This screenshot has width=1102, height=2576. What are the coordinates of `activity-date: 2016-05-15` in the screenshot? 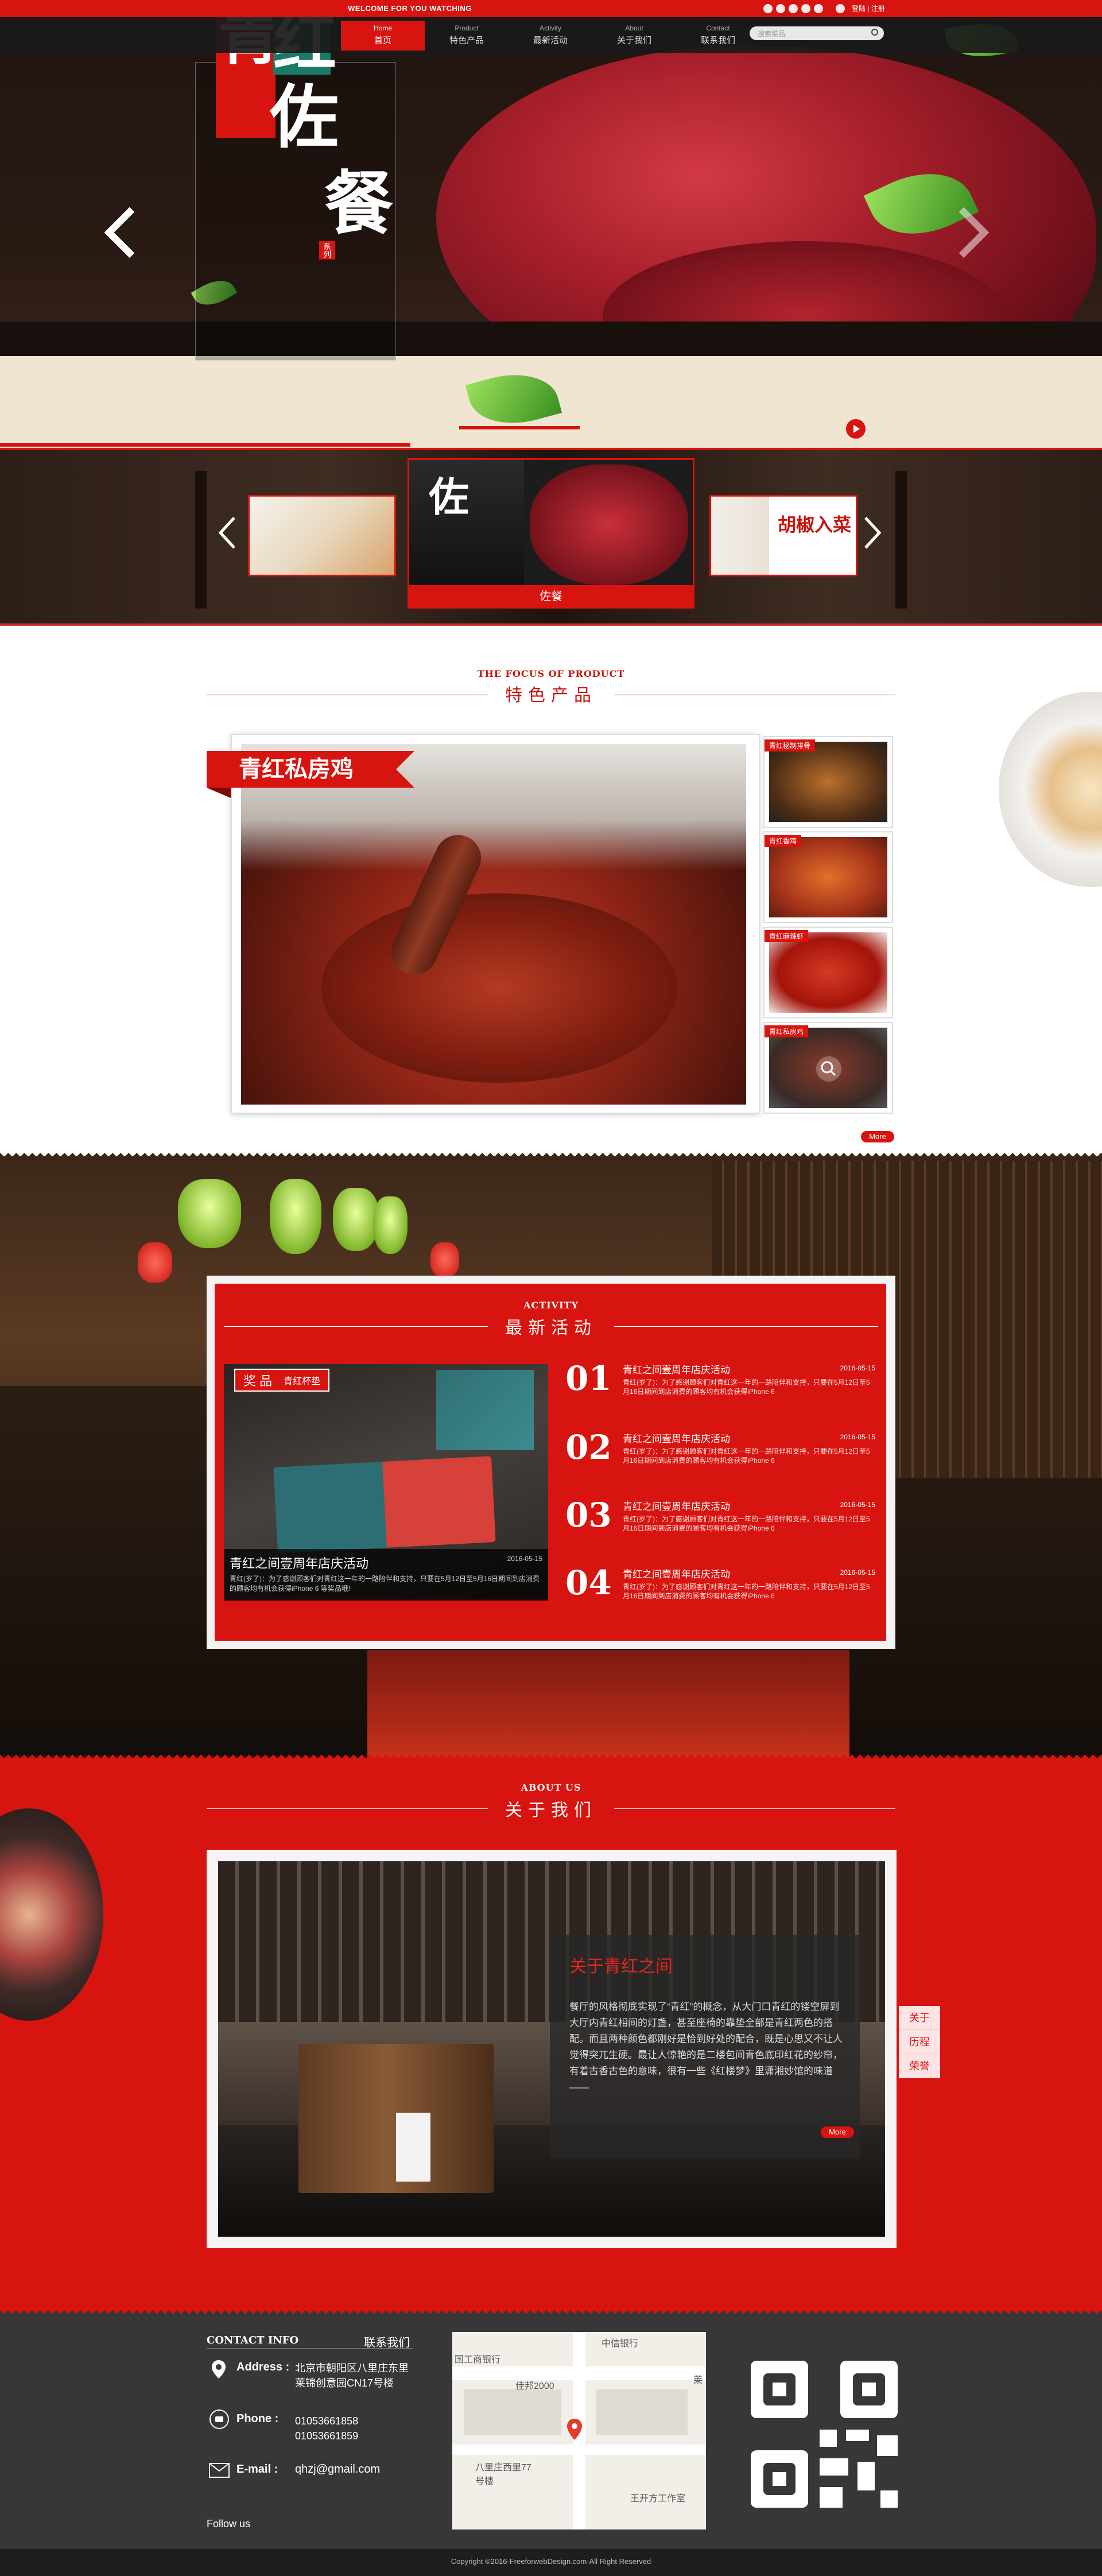 It's located at (857, 1505).